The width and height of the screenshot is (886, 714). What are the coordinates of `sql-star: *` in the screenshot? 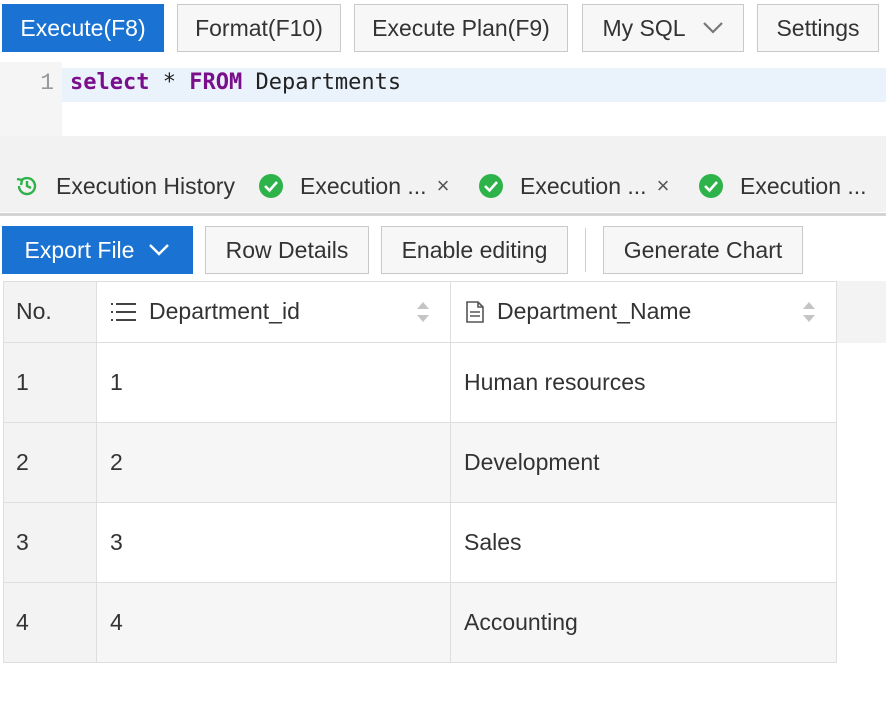 It's located at (169, 82).